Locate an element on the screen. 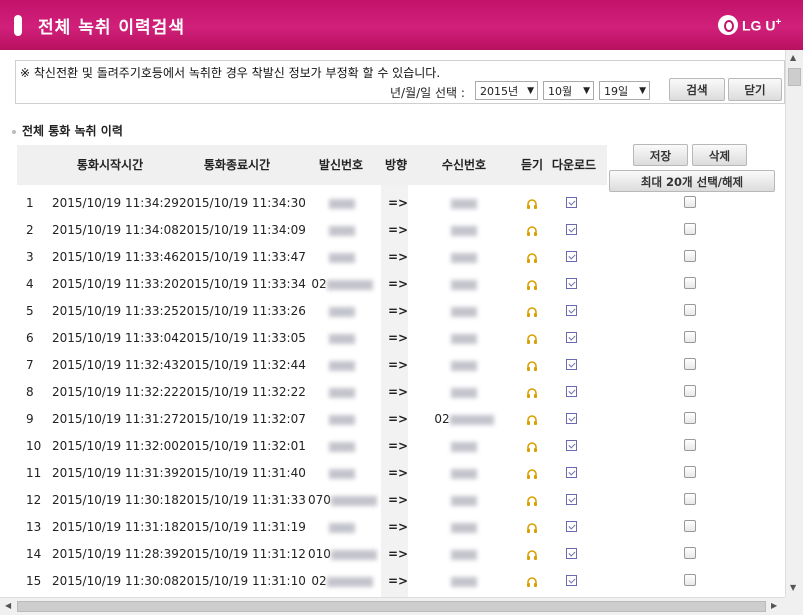 The height and width of the screenshot is (615, 803). scroll-left-icon: ◀ is located at coordinates (8, 605).